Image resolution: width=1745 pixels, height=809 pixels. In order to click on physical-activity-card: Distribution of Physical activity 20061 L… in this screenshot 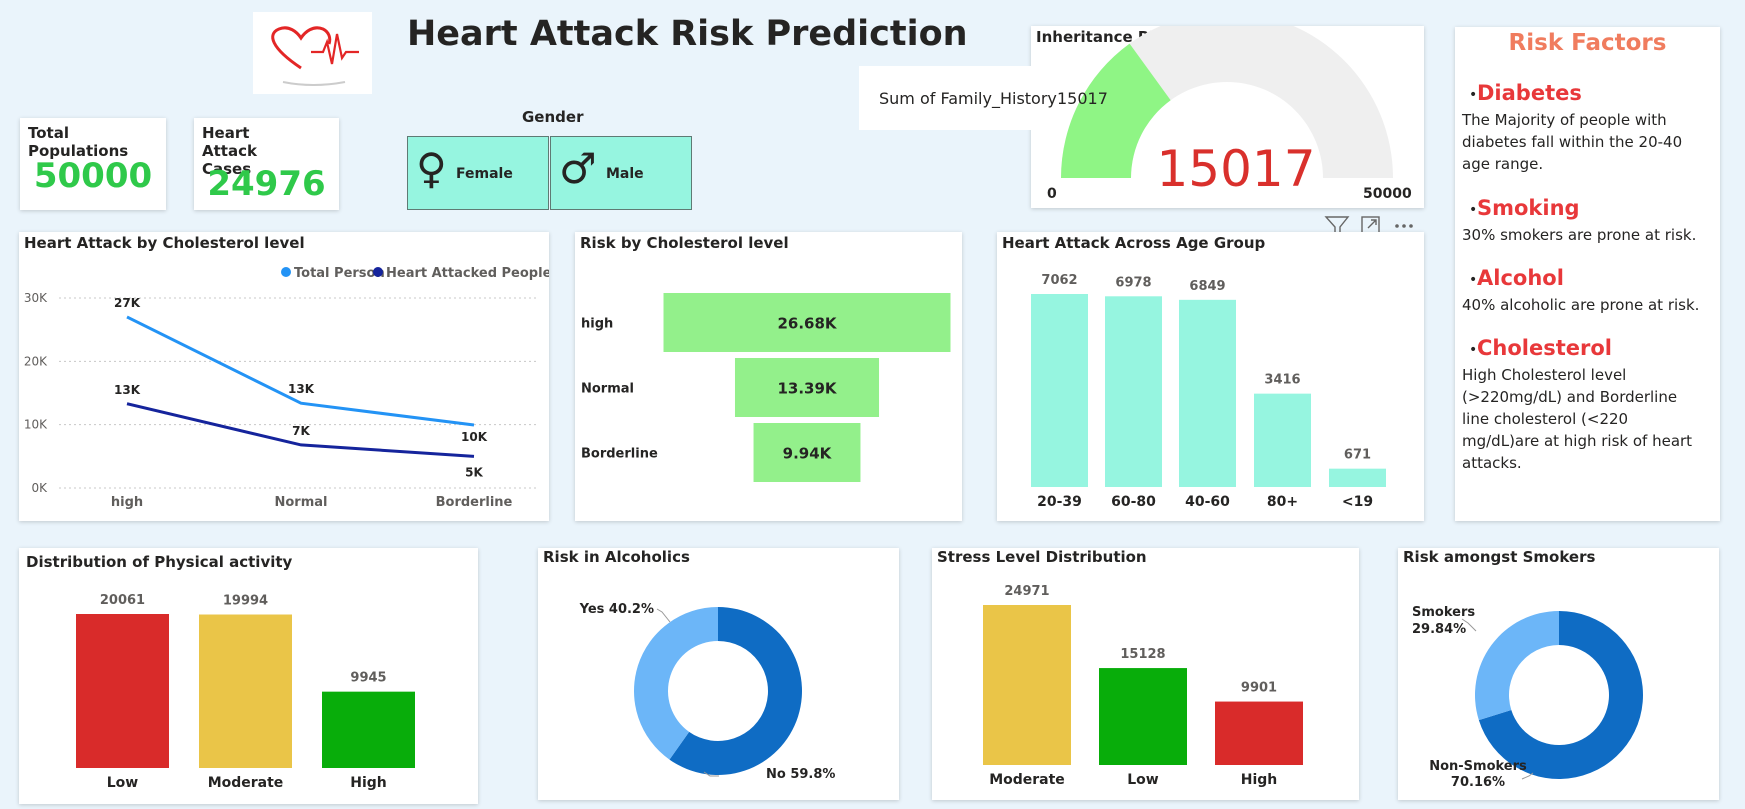, I will do `click(248, 676)`.